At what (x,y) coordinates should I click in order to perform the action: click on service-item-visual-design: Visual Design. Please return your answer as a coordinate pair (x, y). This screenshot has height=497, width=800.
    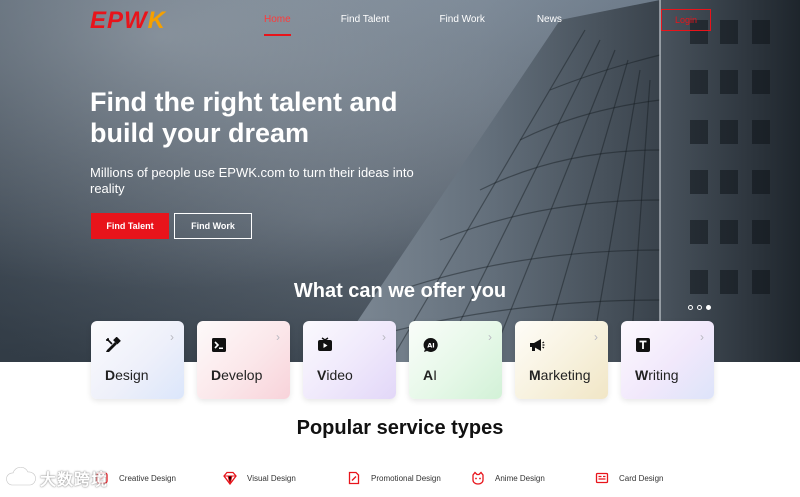
    Looking at the image, I should click on (259, 478).